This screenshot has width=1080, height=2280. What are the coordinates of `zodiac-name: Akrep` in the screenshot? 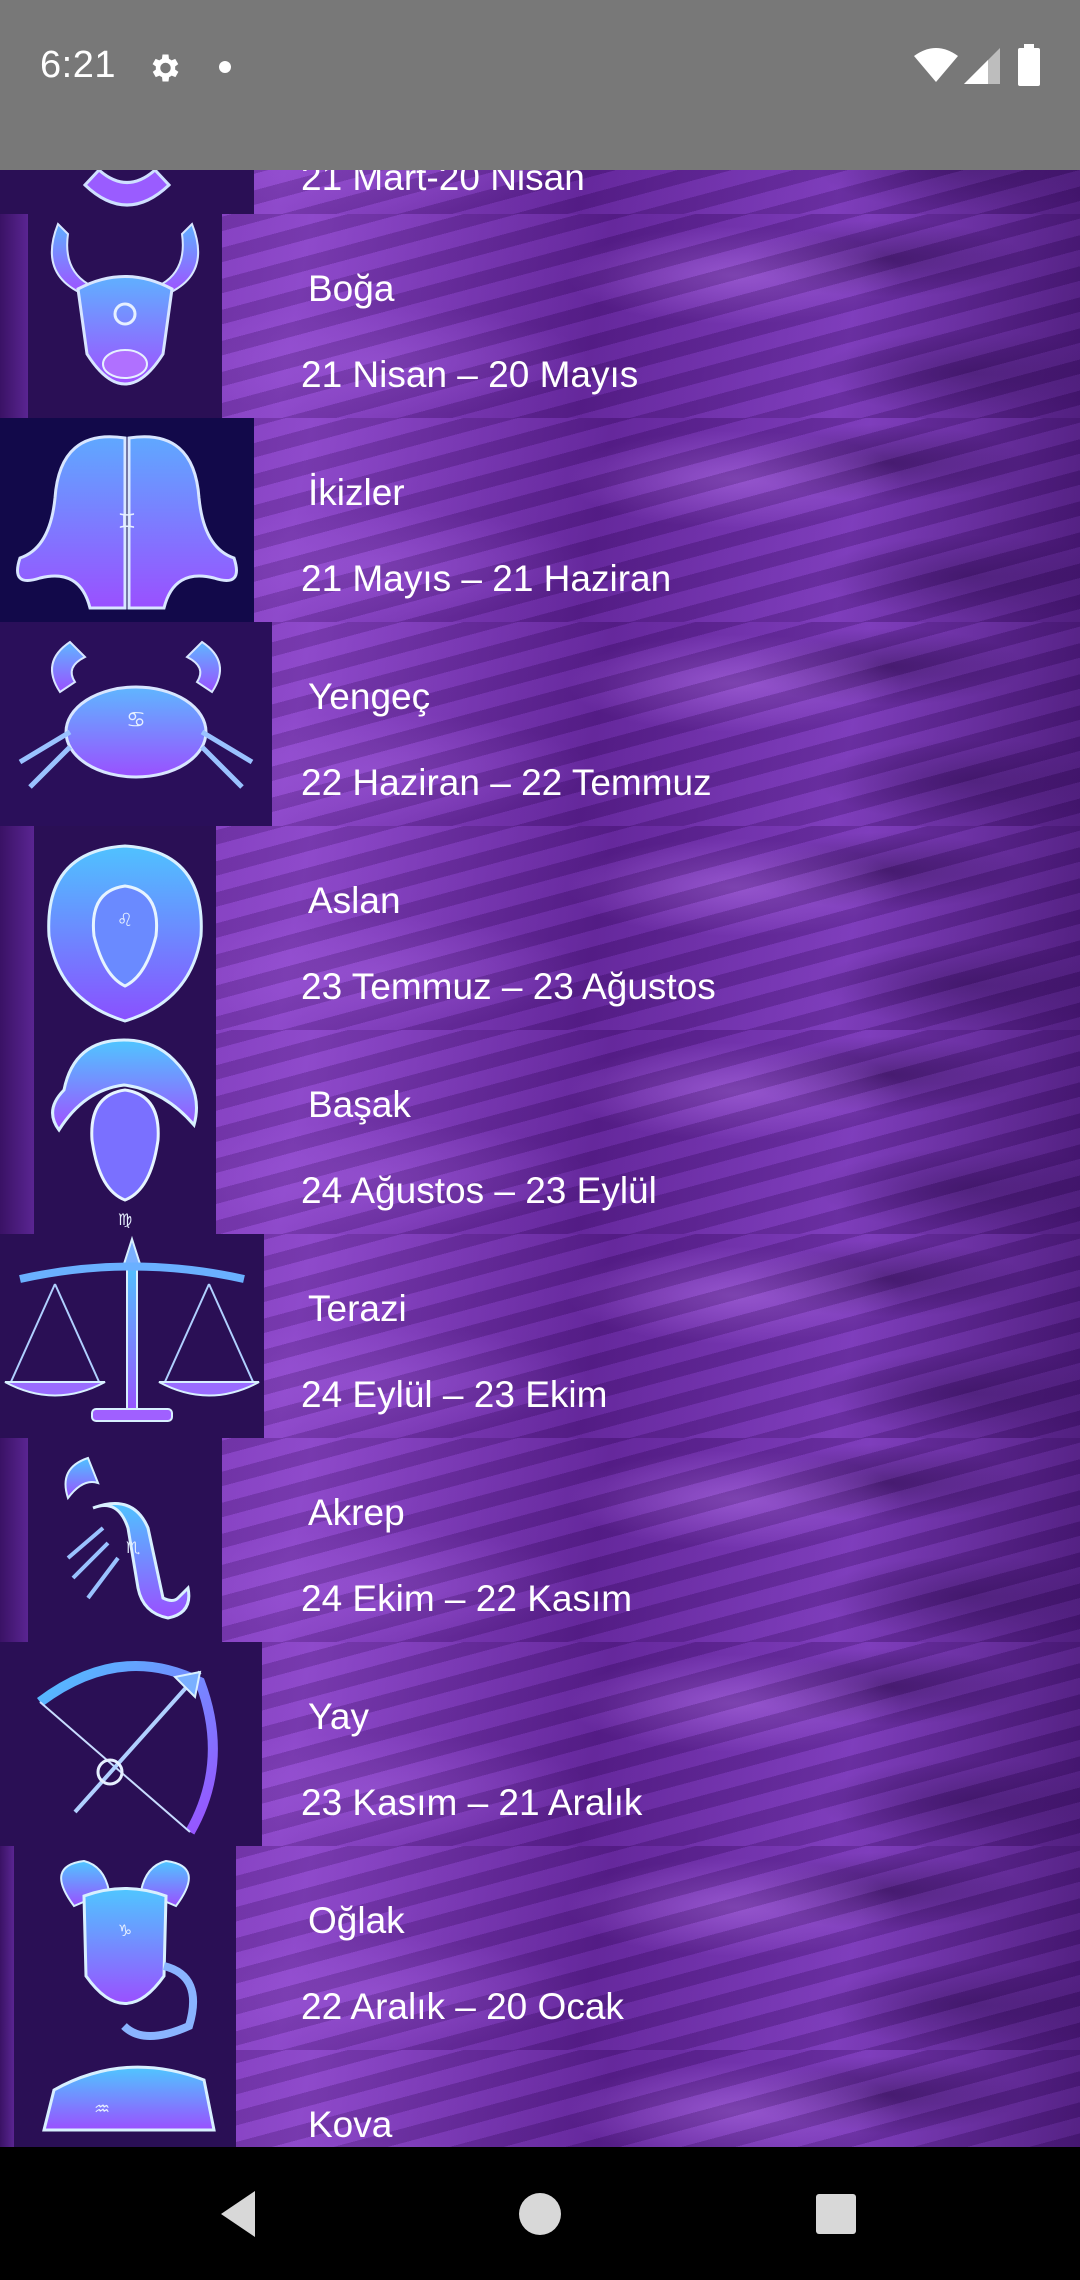 It's located at (356, 1512).